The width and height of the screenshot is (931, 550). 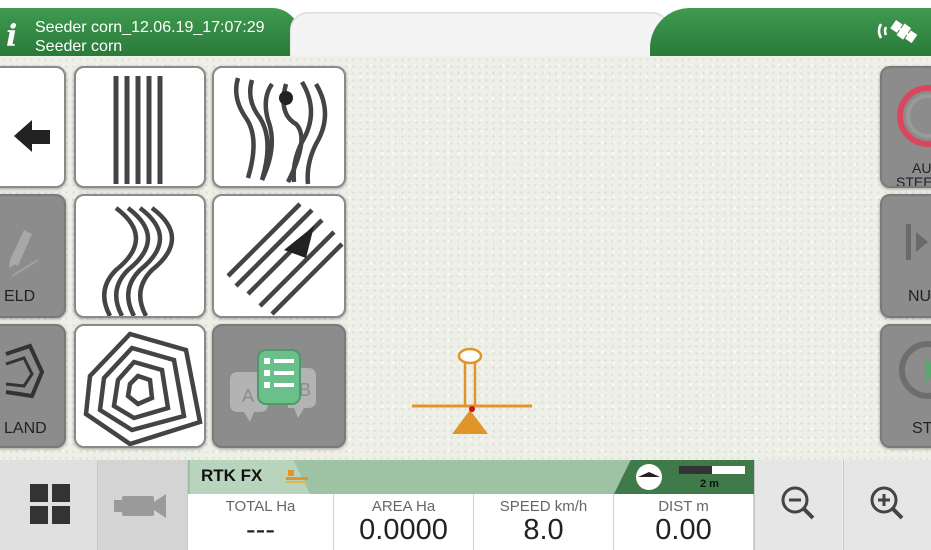 I want to click on free-curve-pattern-button, so click(x=279, y=127).